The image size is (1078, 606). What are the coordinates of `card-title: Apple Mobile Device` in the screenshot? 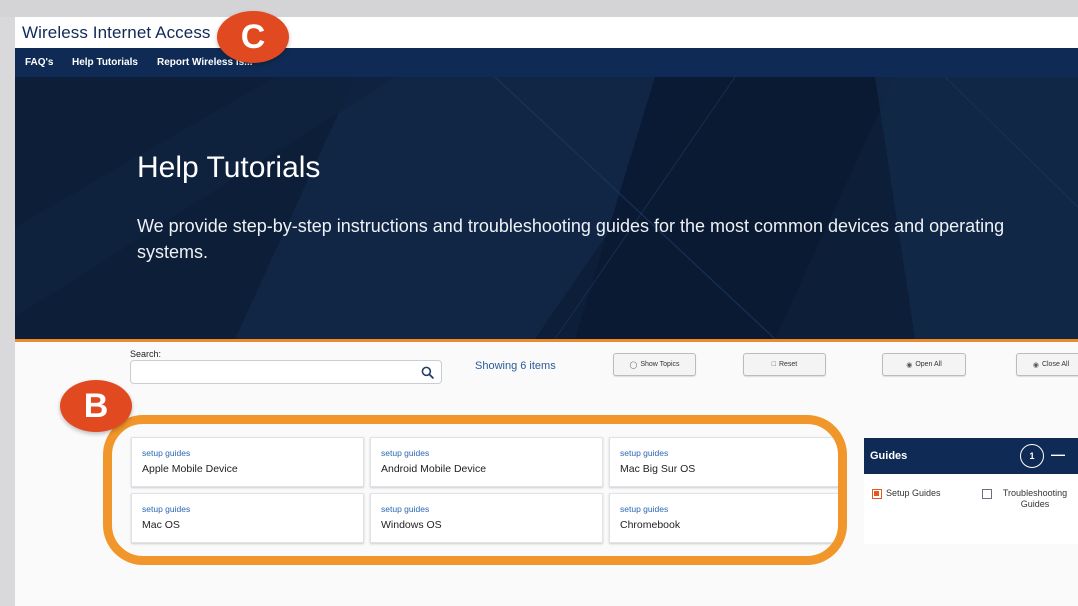 It's located at (190, 469).